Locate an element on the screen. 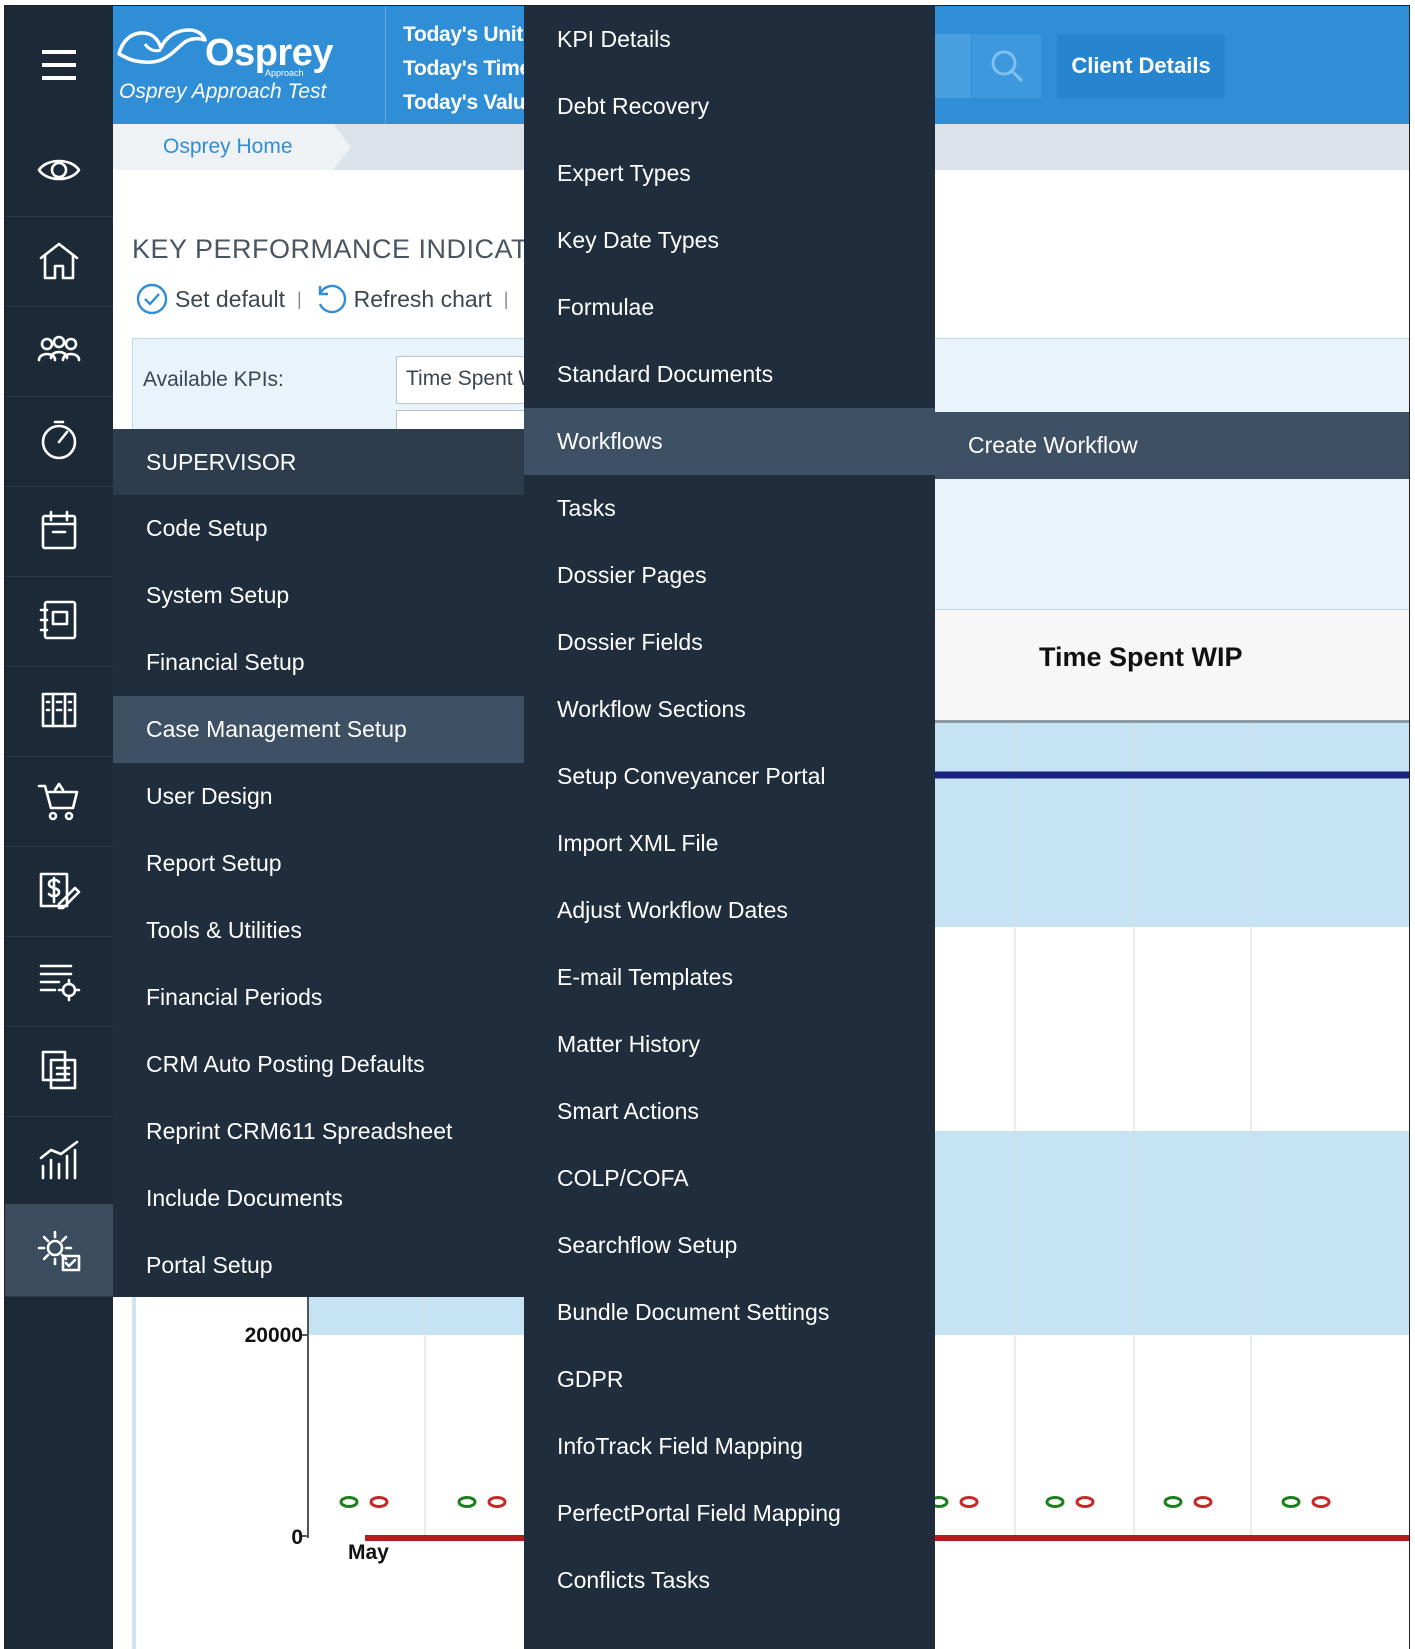  page-title: KEY PERFORMANCE INDICATOR is located at coordinates (351, 249).